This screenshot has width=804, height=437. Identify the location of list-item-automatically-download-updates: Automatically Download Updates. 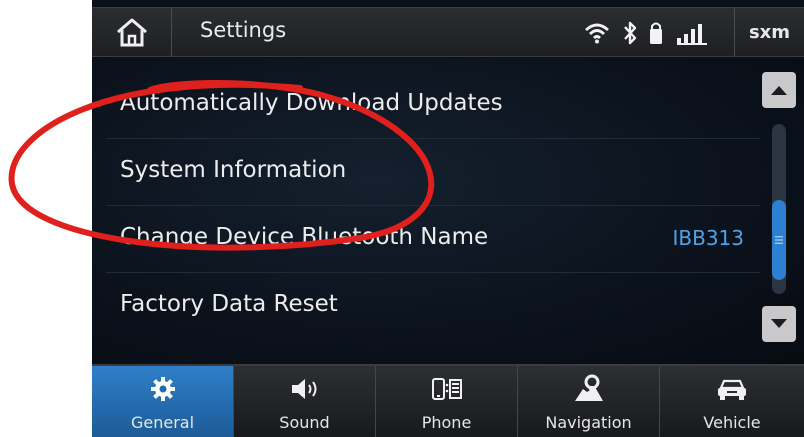
(433, 105).